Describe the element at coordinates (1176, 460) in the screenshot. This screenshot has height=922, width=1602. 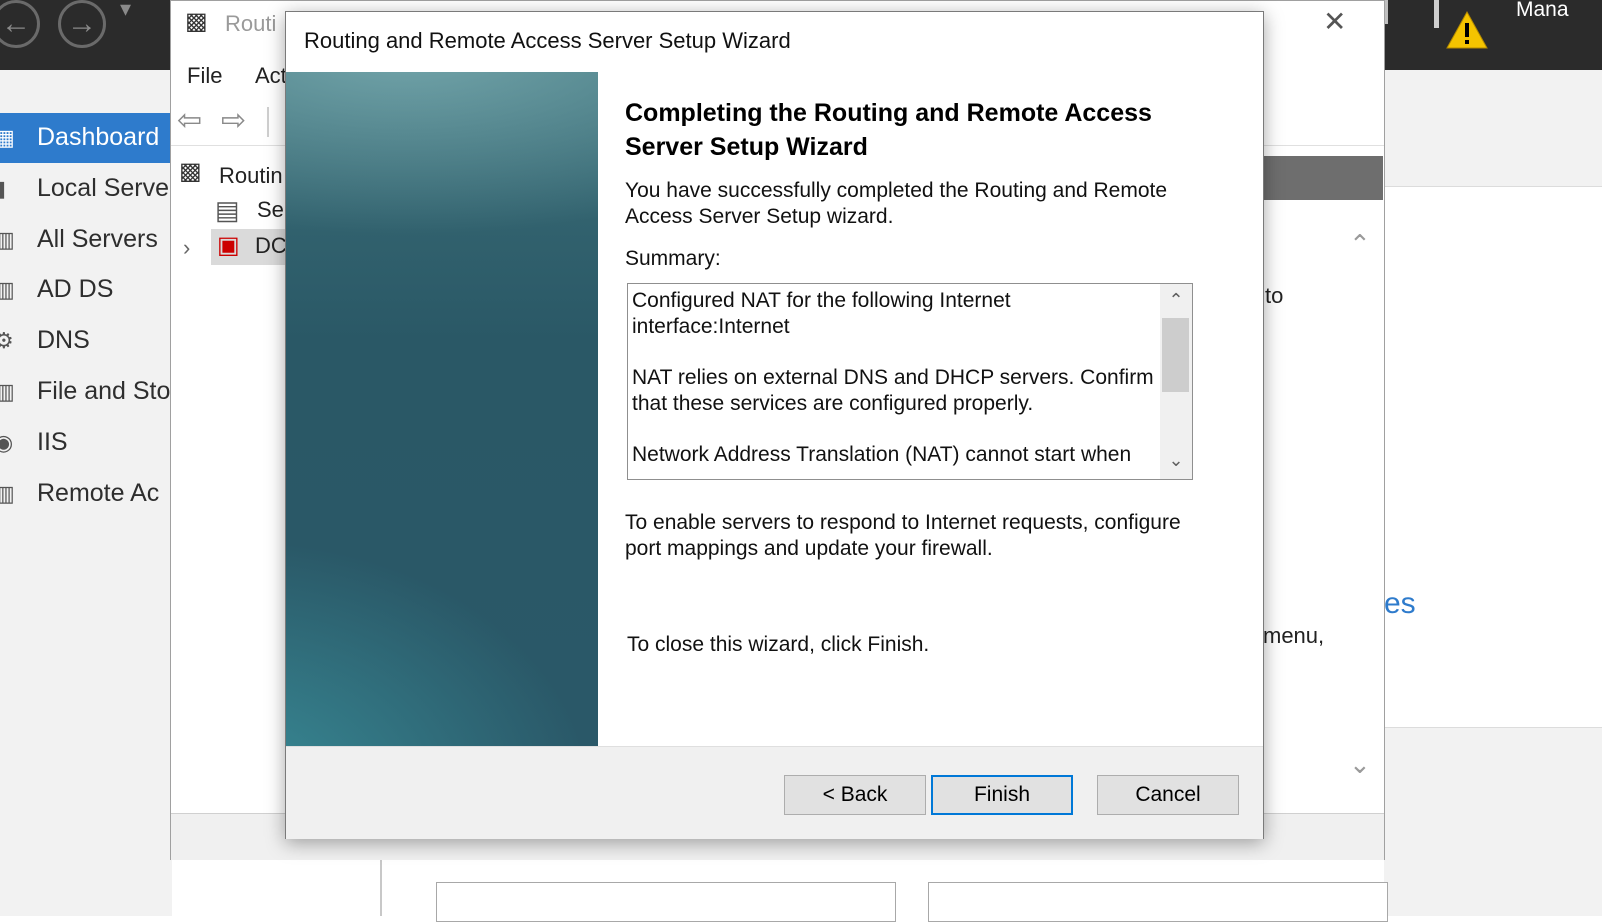
I see `scroll-down-arrow-icon: ⌄` at that location.